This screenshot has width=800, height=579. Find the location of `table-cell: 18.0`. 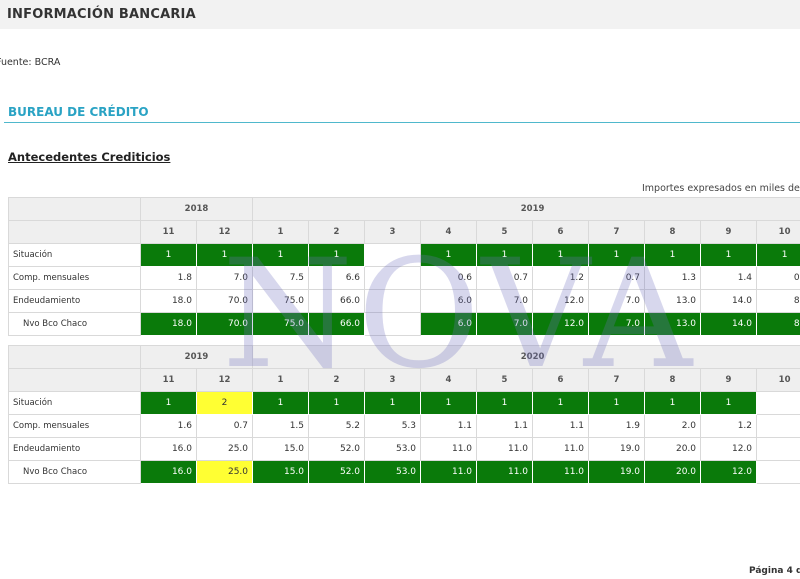

table-cell: 18.0 is located at coordinates (168, 324).